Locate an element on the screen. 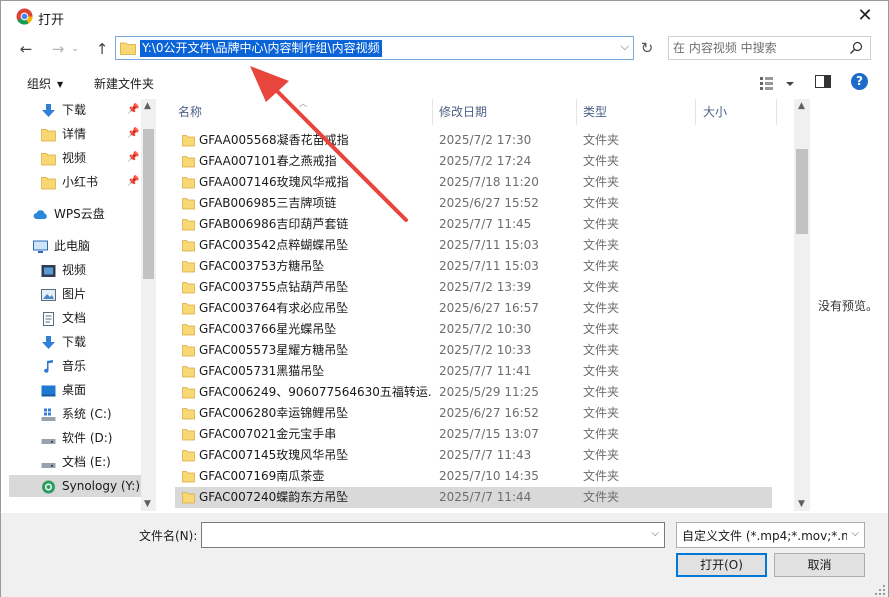  sidebar-item: 系统 (C:) is located at coordinates (75, 414).